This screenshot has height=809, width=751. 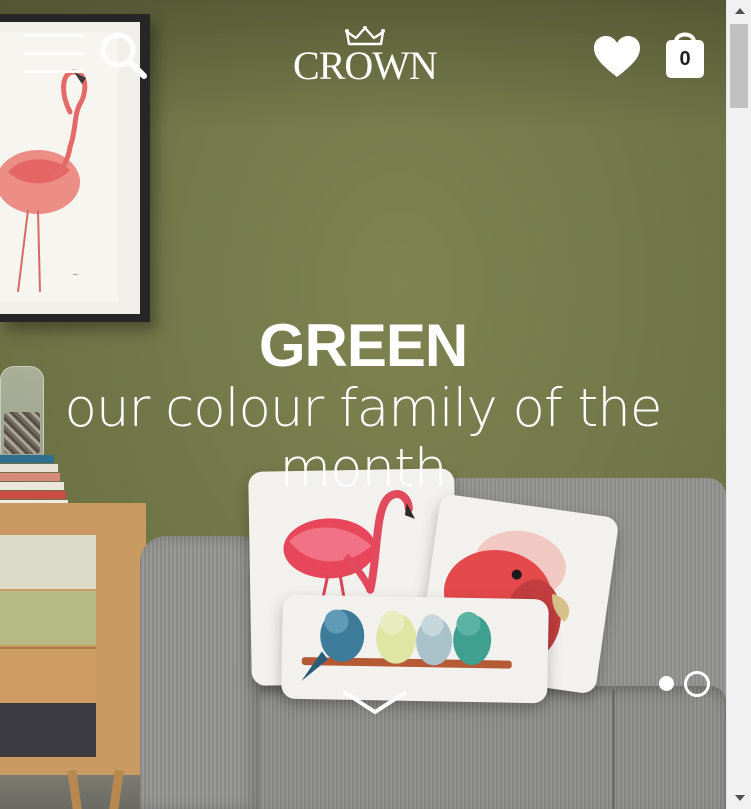 I want to click on logo-wordmark: CROWN, so click(x=365, y=65).